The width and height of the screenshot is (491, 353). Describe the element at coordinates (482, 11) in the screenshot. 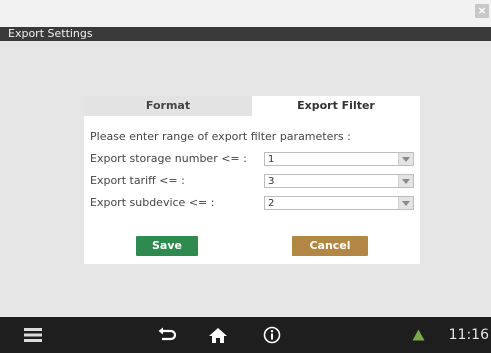

I see `close-button: ×` at that location.